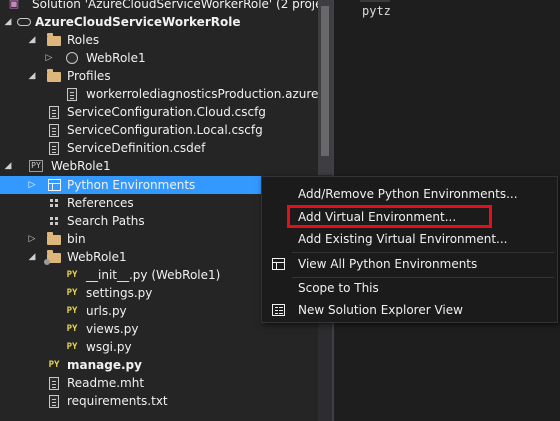 This screenshot has width=560, height=421. I want to click on references-icon, so click(54, 203).